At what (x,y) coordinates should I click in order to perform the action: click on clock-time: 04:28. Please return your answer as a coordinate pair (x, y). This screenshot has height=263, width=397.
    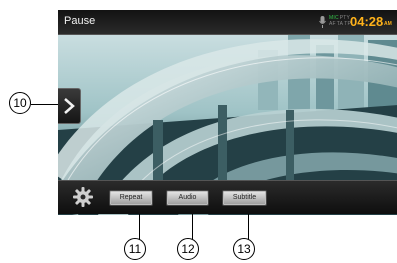
    Looking at the image, I should click on (367, 21).